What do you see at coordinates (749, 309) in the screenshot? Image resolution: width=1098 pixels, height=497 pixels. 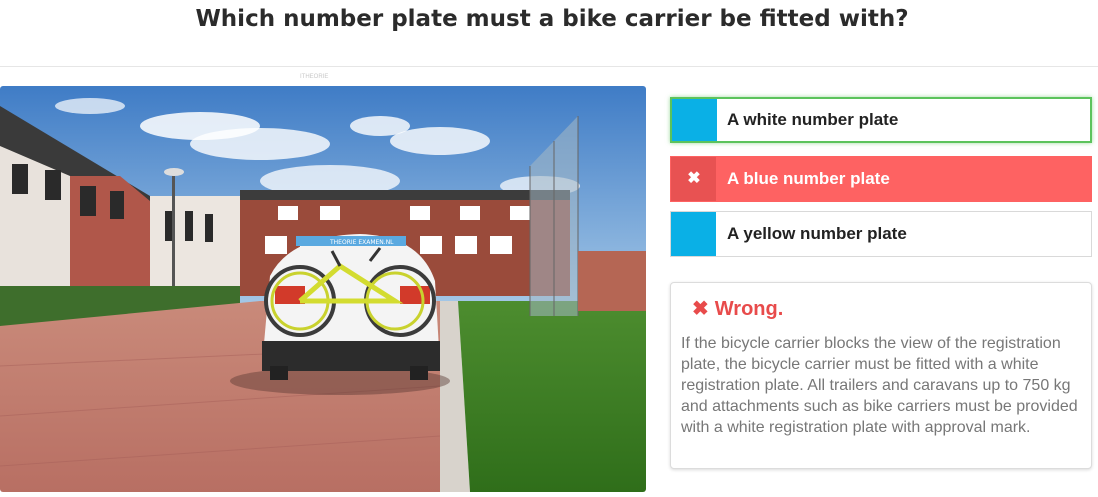 I see `feedback-heading-text: Wrong.` at bounding box center [749, 309].